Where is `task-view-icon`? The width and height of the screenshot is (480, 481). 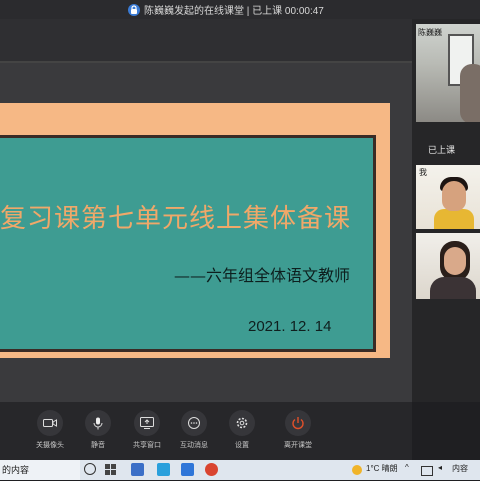
task-view-icon is located at coordinates (90, 469).